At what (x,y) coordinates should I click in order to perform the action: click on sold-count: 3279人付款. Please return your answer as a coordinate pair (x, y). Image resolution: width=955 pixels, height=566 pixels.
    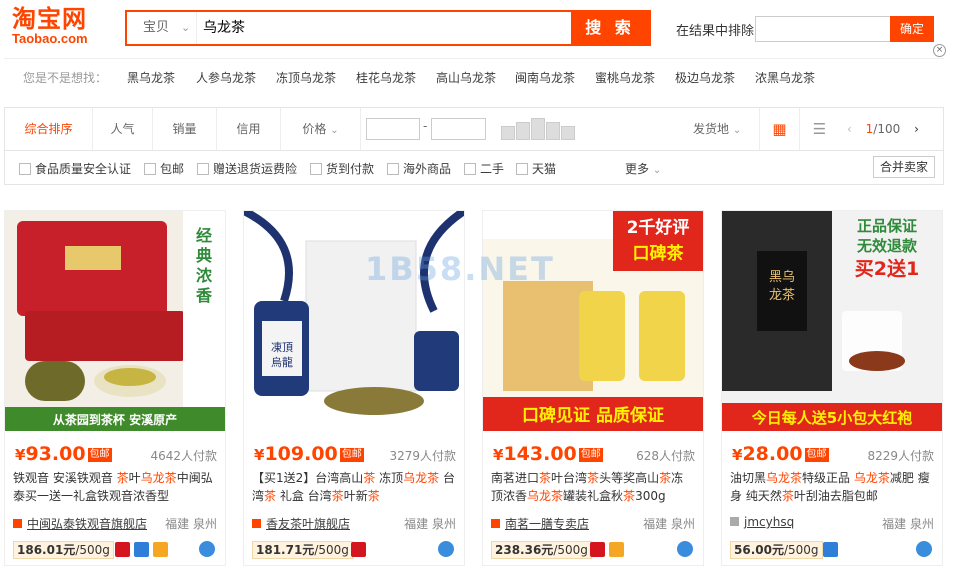
    Looking at the image, I should click on (422, 456).